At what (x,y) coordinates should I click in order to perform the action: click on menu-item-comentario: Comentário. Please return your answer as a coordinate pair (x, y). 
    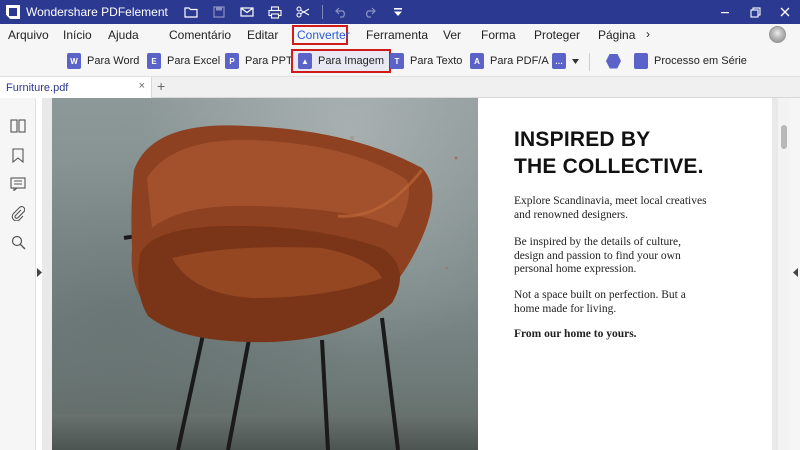
    Looking at the image, I should click on (200, 35).